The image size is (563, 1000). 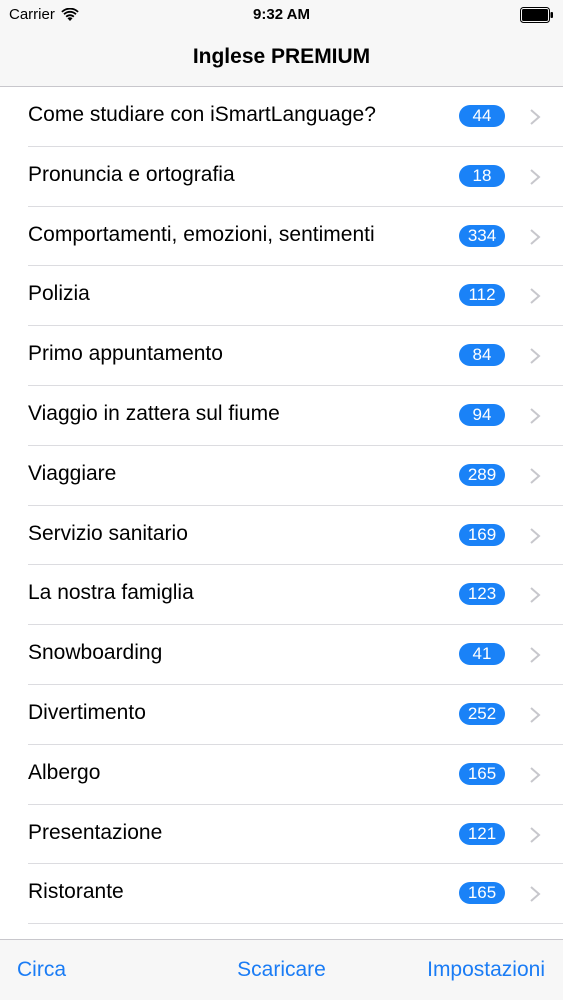 I want to click on list-item-label: Come studiare con iSmartLanguage?, so click(x=202, y=114).